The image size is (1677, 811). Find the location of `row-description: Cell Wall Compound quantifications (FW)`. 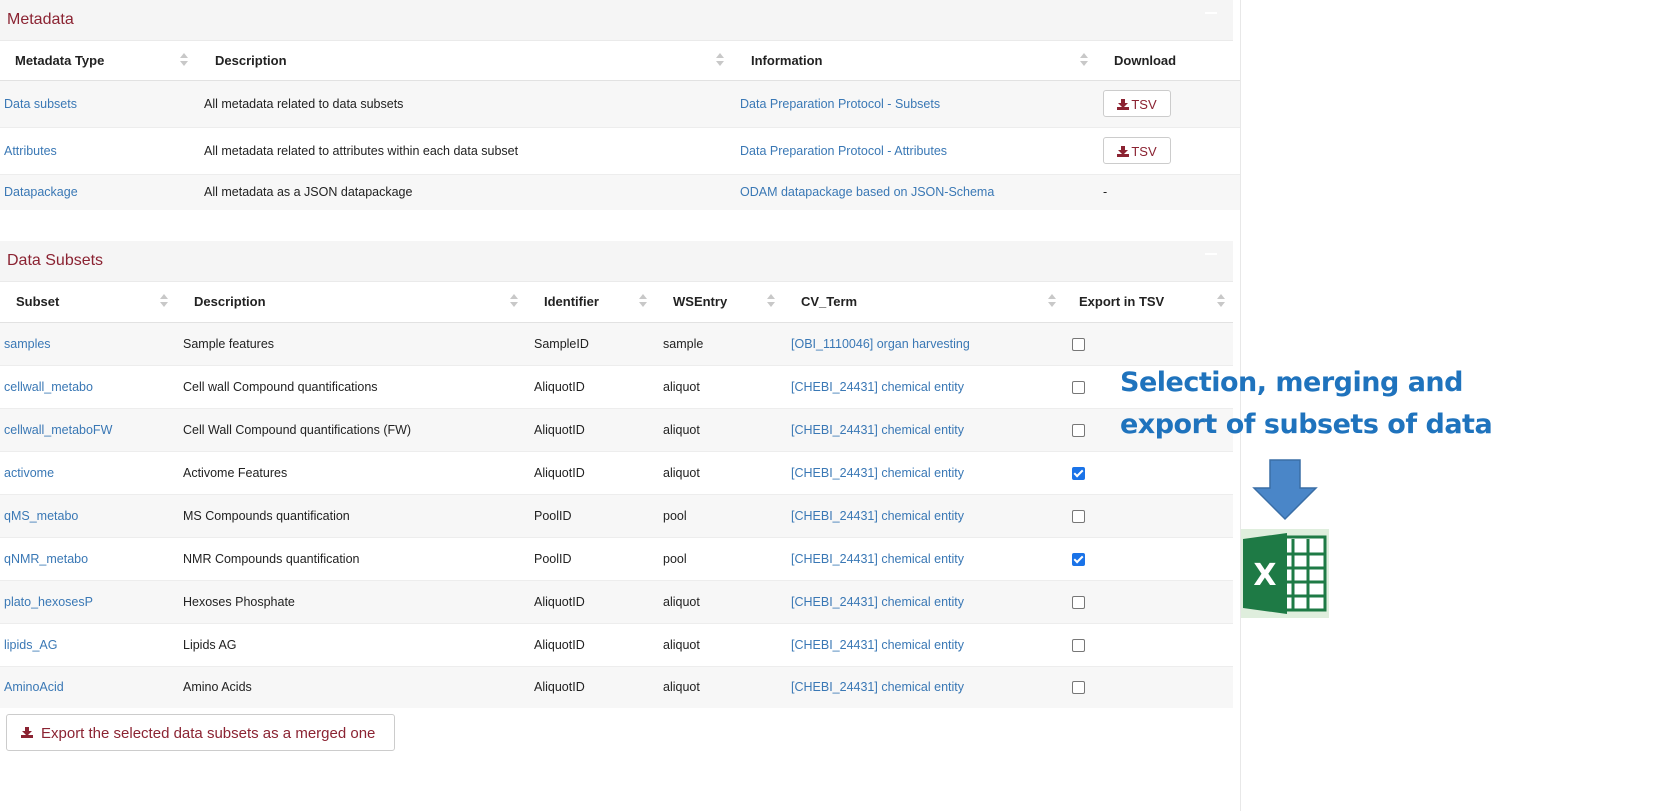

row-description: Cell Wall Compound quantifications (FW) is located at coordinates (297, 429).